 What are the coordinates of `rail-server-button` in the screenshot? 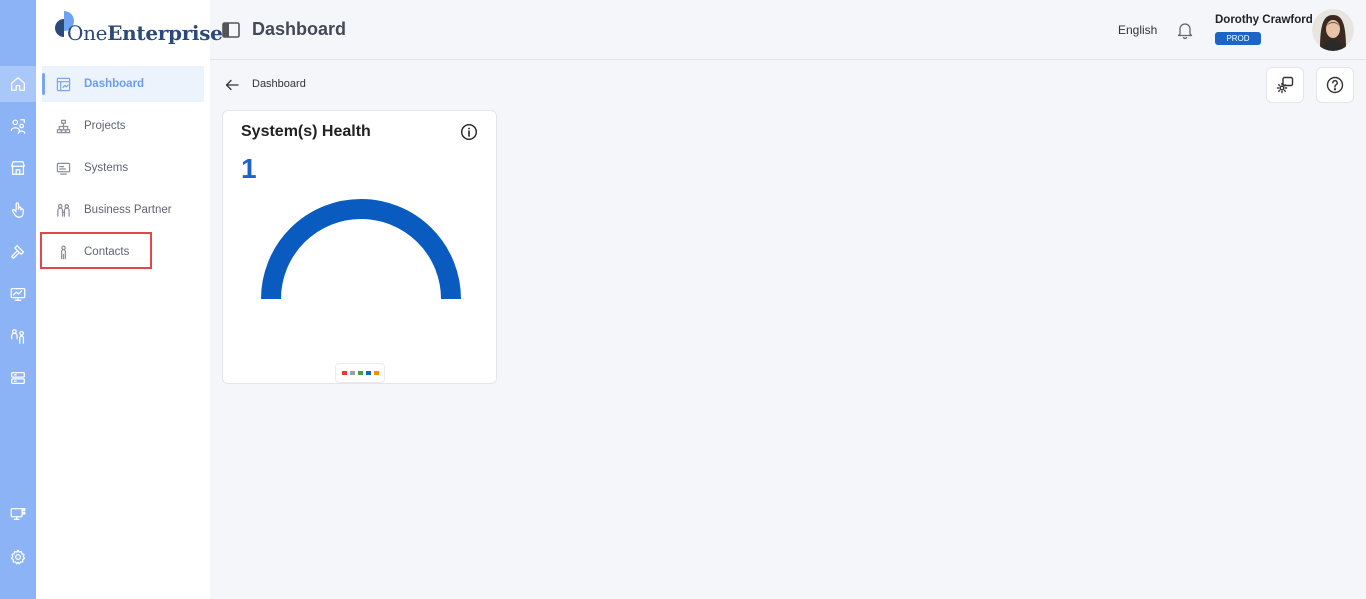 It's located at (18, 378).